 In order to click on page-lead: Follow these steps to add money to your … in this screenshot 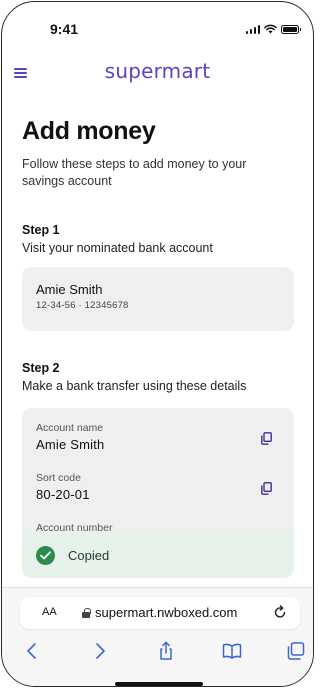, I will do `click(134, 172)`.